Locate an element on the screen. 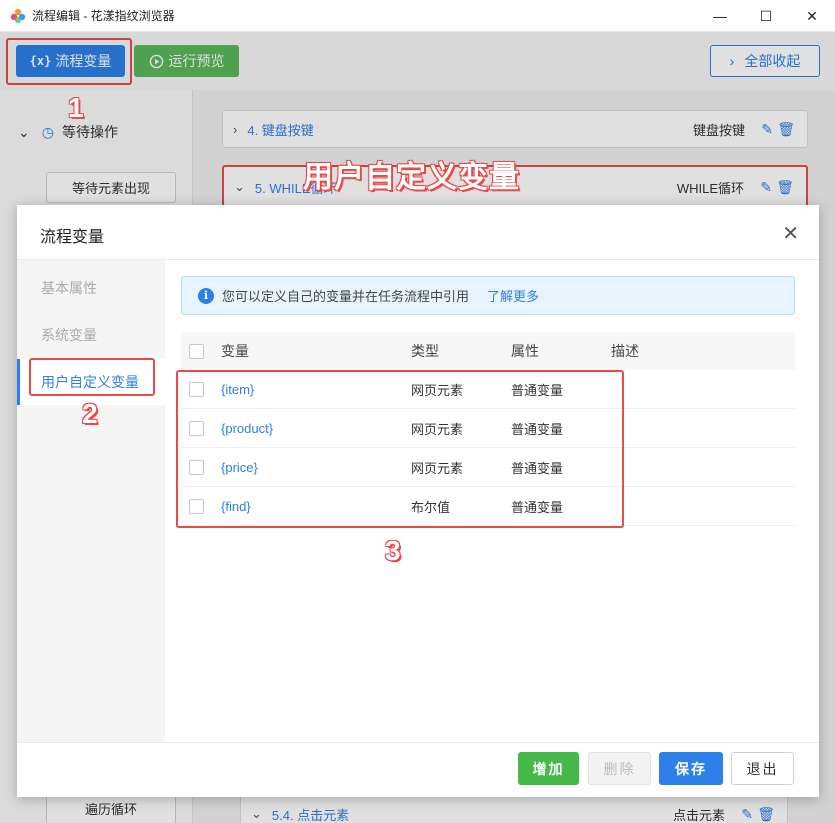 The width and height of the screenshot is (835, 823). minimize-button: — is located at coordinates (720, 16).